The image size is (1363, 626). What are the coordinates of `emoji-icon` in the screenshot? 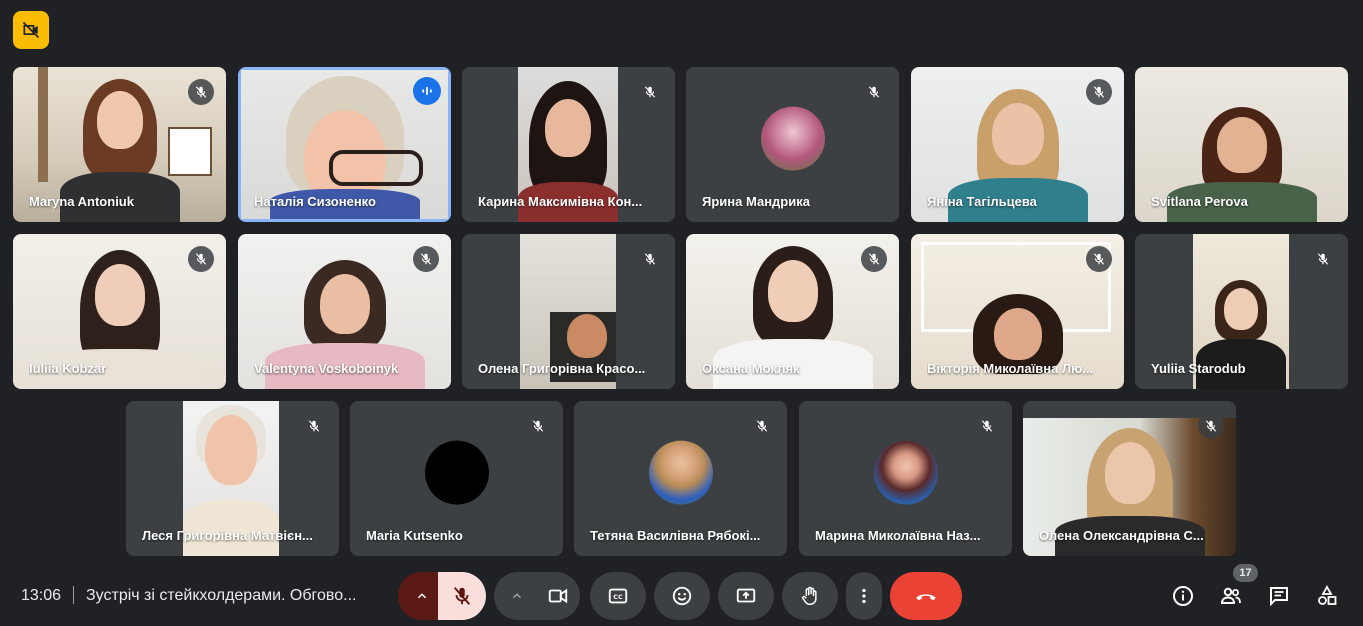 It's located at (682, 596).